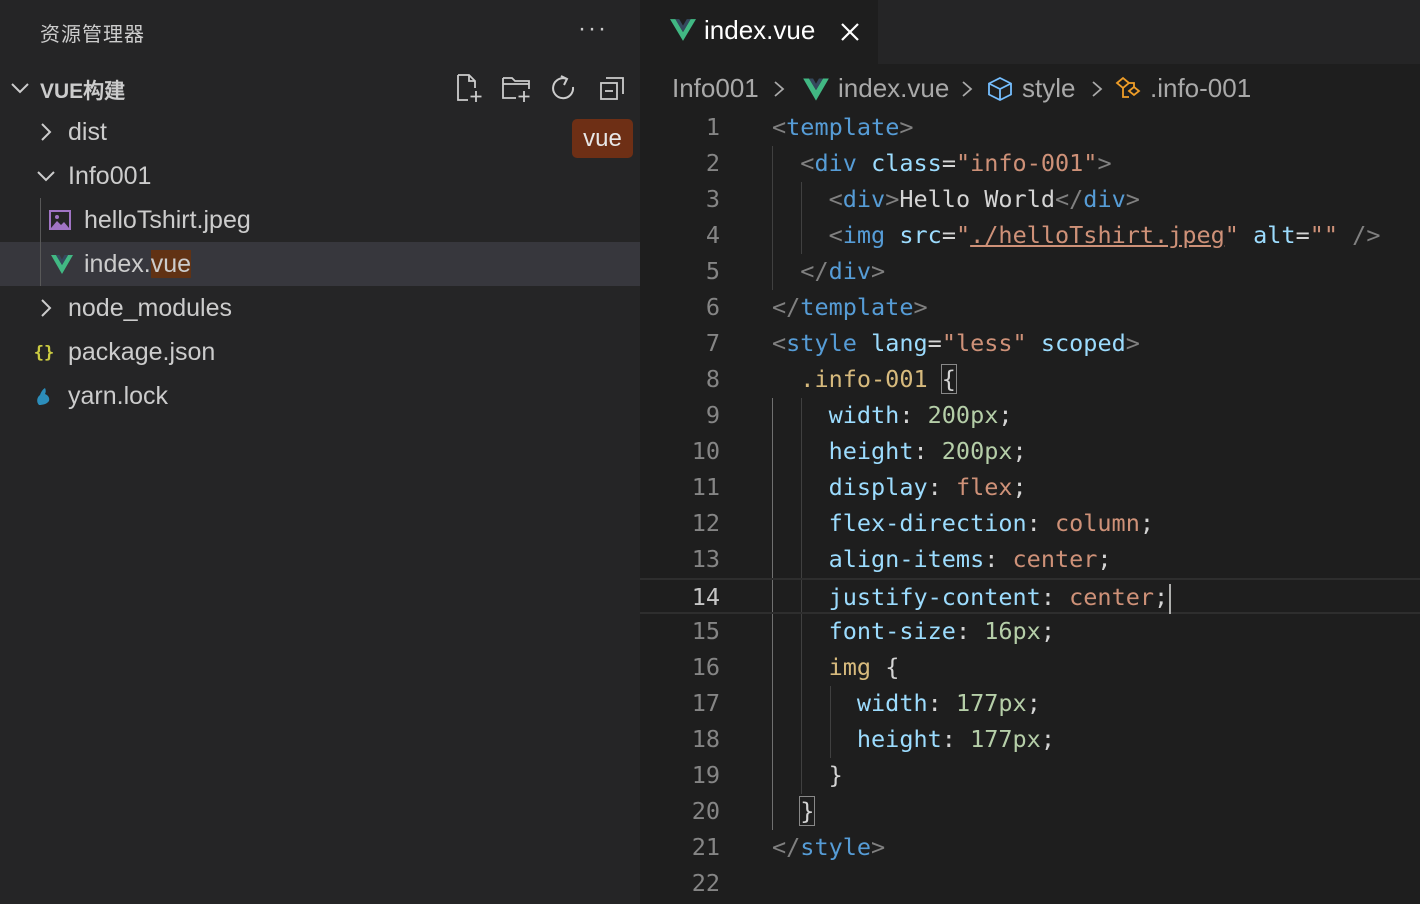 The height and width of the screenshot is (904, 1420). What do you see at coordinates (1030, 380) in the screenshot?
I see `code-line: 8 .info-001 {` at bounding box center [1030, 380].